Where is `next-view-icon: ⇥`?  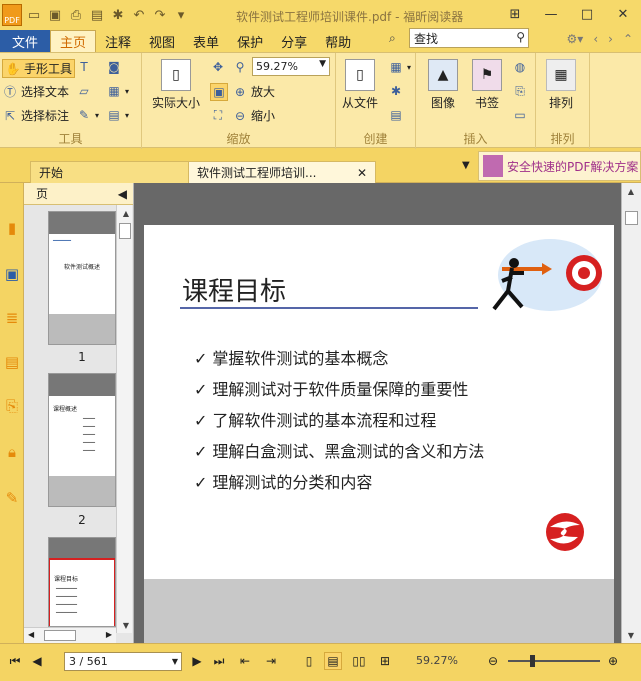
next-view-icon: ⇥ is located at coordinates (271, 661).